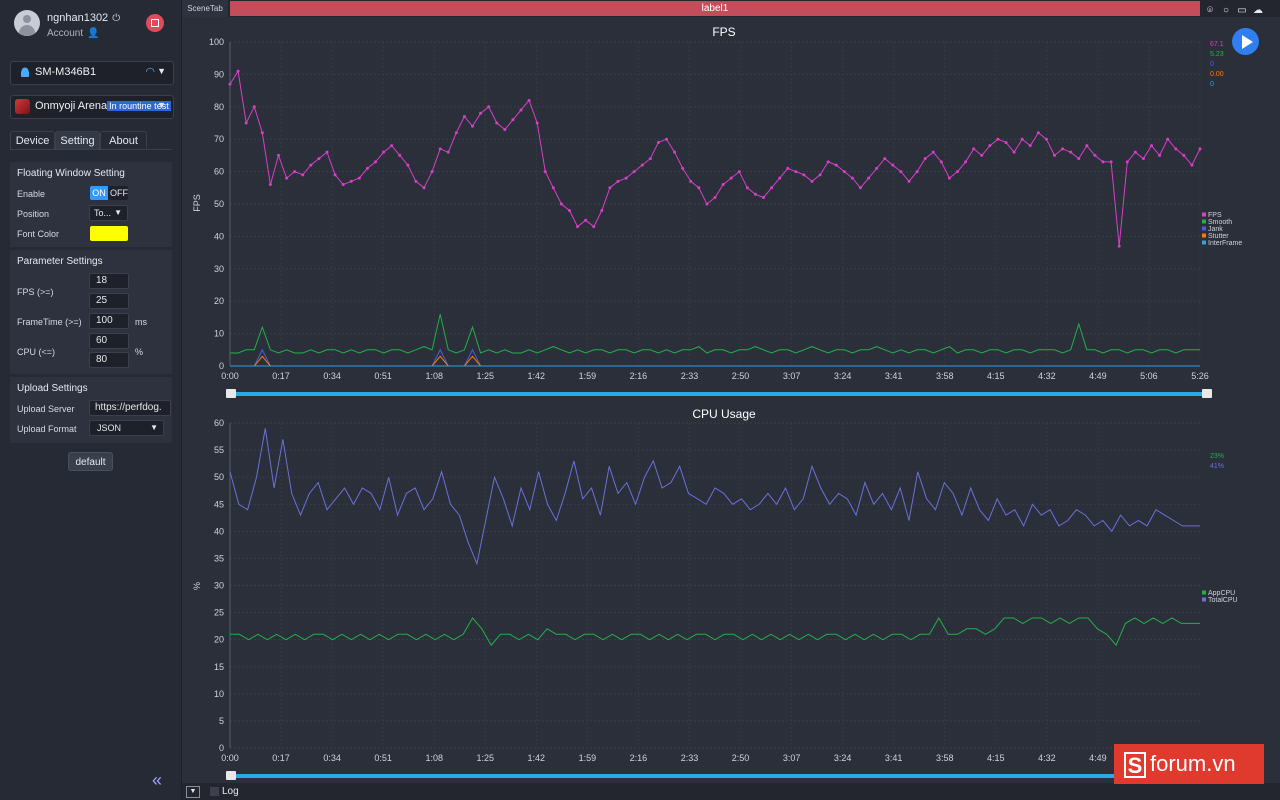 The width and height of the screenshot is (1280, 800). I want to click on fps-scroll-handle-left, so click(231, 393).